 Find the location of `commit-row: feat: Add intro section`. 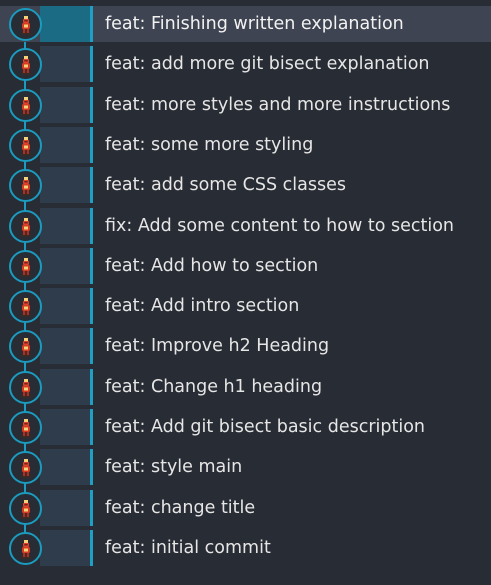

commit-row: feat: Add intro section is located at coordinates (245, 306).